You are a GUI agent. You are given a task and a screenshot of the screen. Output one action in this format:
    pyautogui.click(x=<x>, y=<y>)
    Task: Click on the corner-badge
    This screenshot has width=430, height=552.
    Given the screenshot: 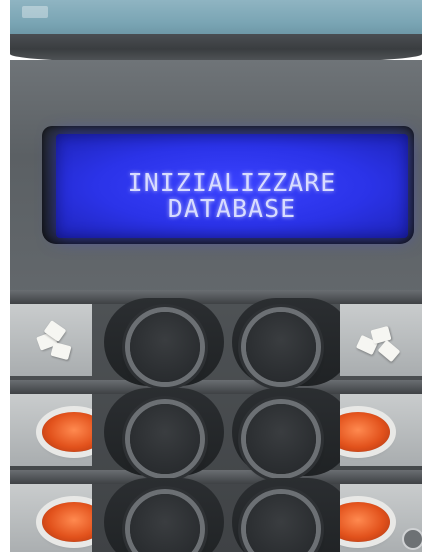 What is the action you would take?
    pyautogui.click(x=412, y=539)
    